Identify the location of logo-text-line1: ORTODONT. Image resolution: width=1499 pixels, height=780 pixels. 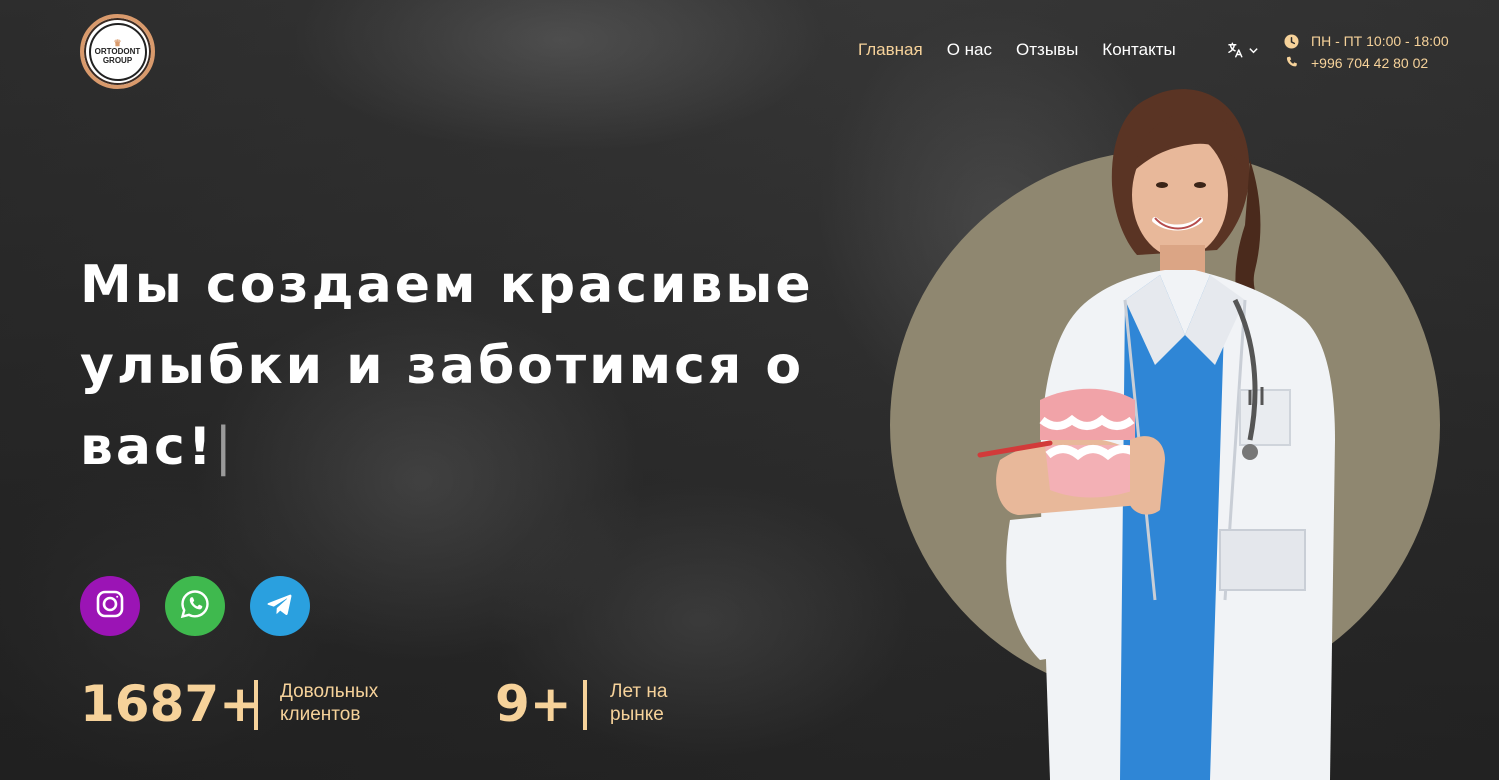
(117, 51).